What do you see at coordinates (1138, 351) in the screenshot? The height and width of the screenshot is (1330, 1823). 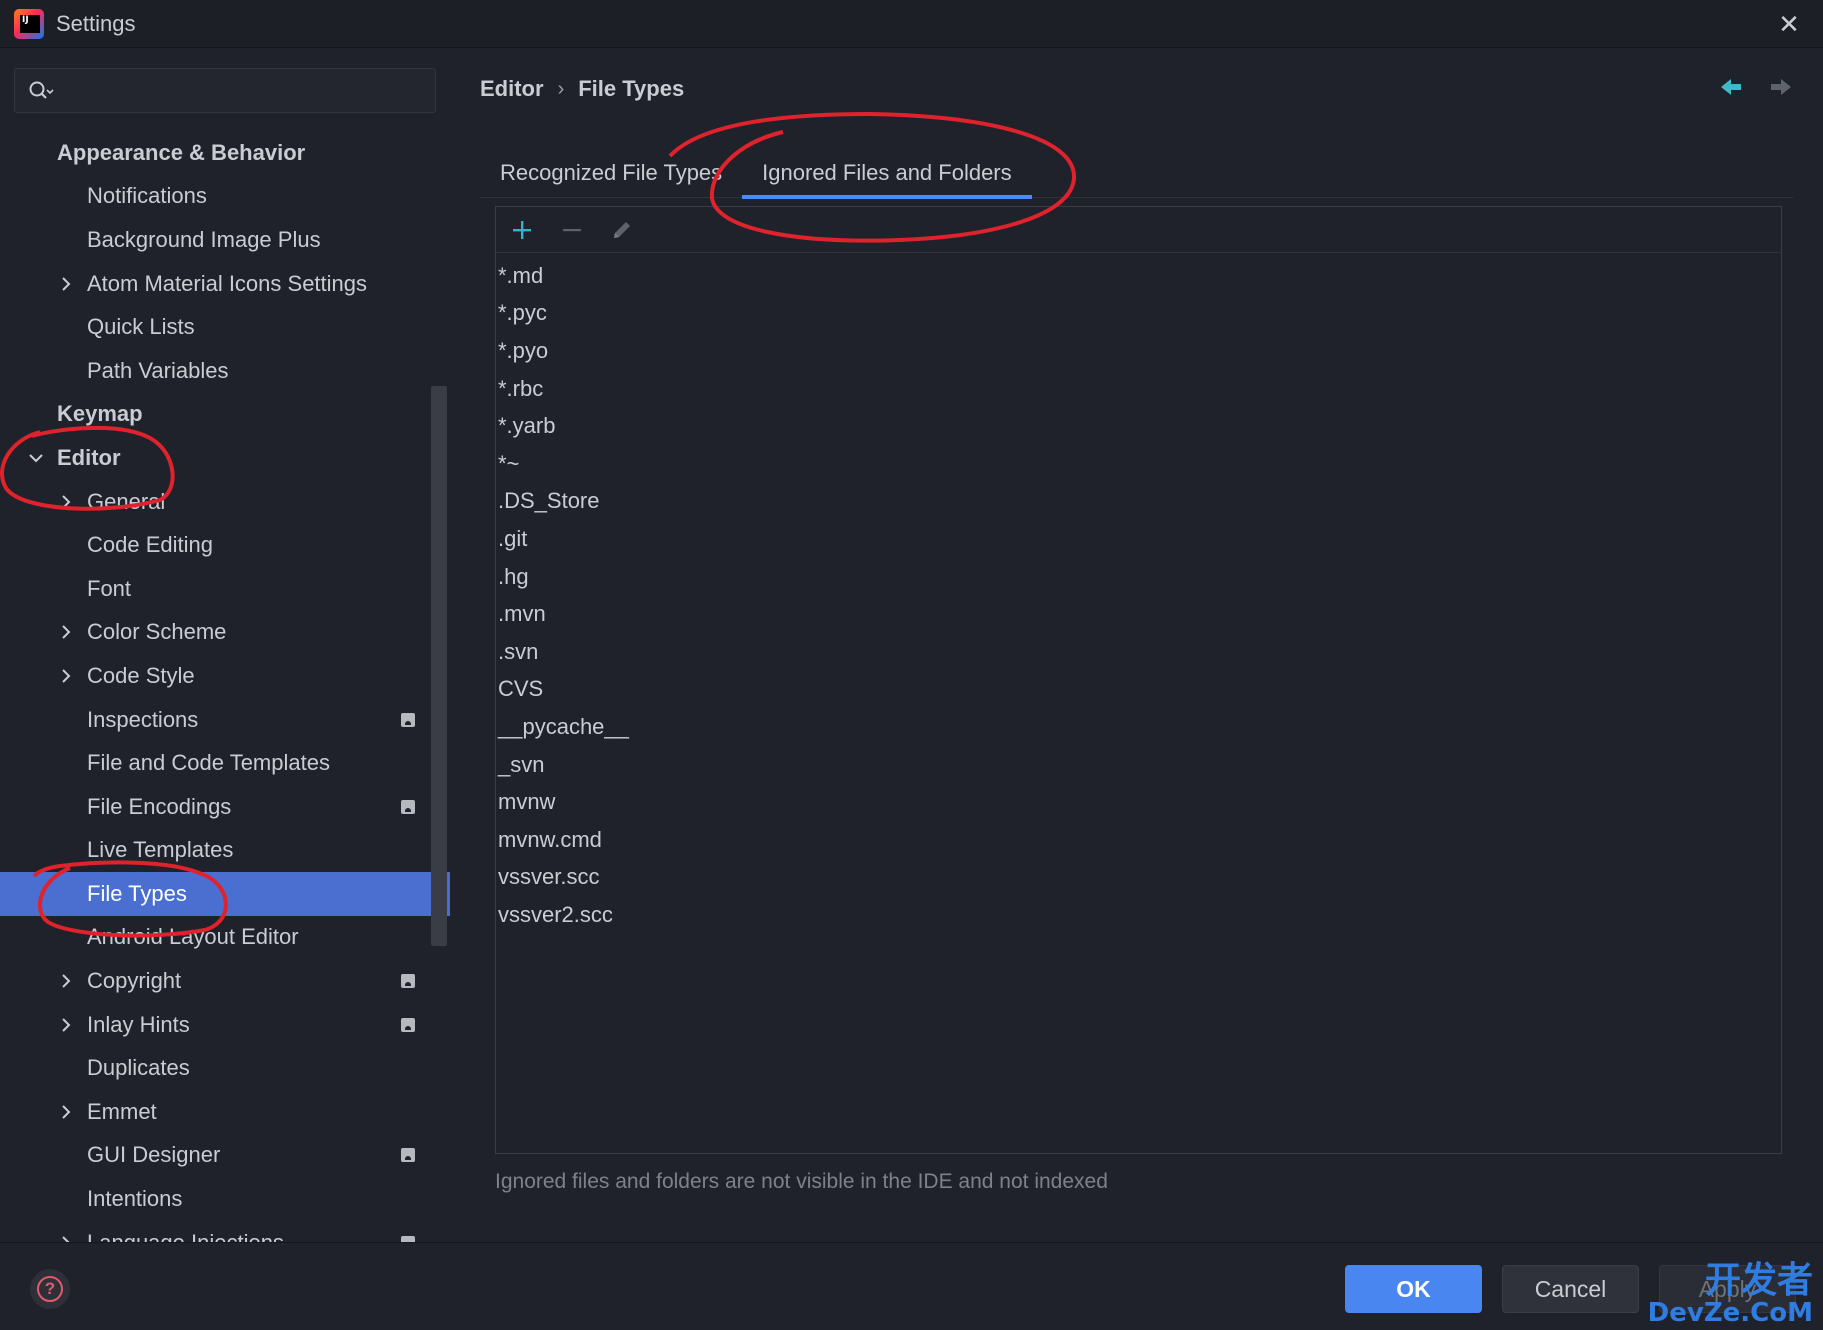 I see `list-item: *.pyo` at bounding box center [1138, 351].